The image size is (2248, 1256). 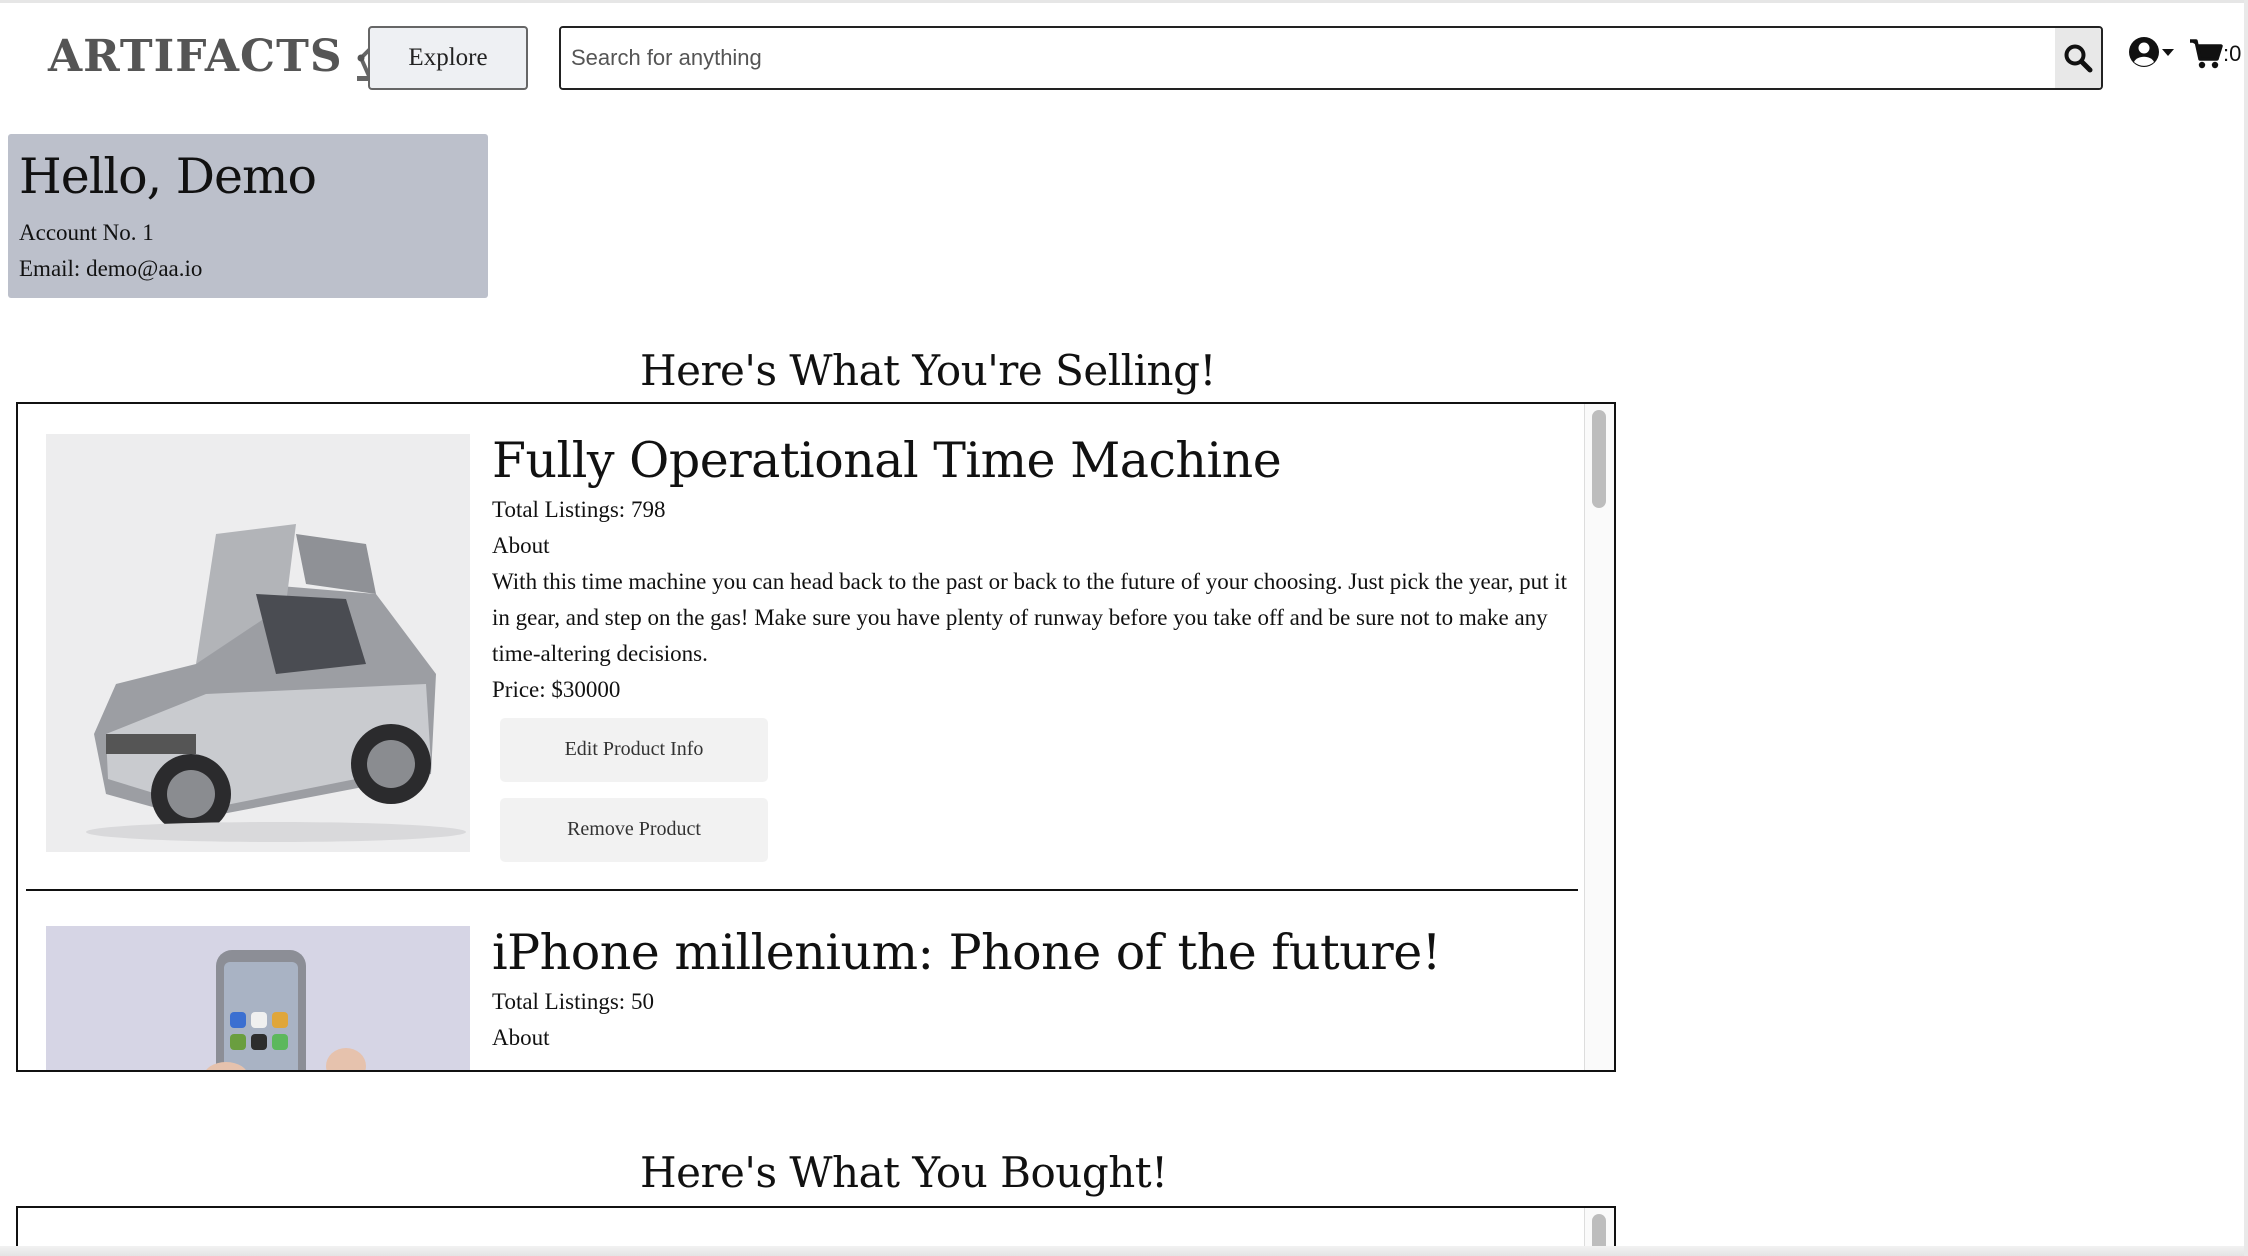 I want to click on selling-section-title: Here's What You're Selling!, so click(x=928, y=370).